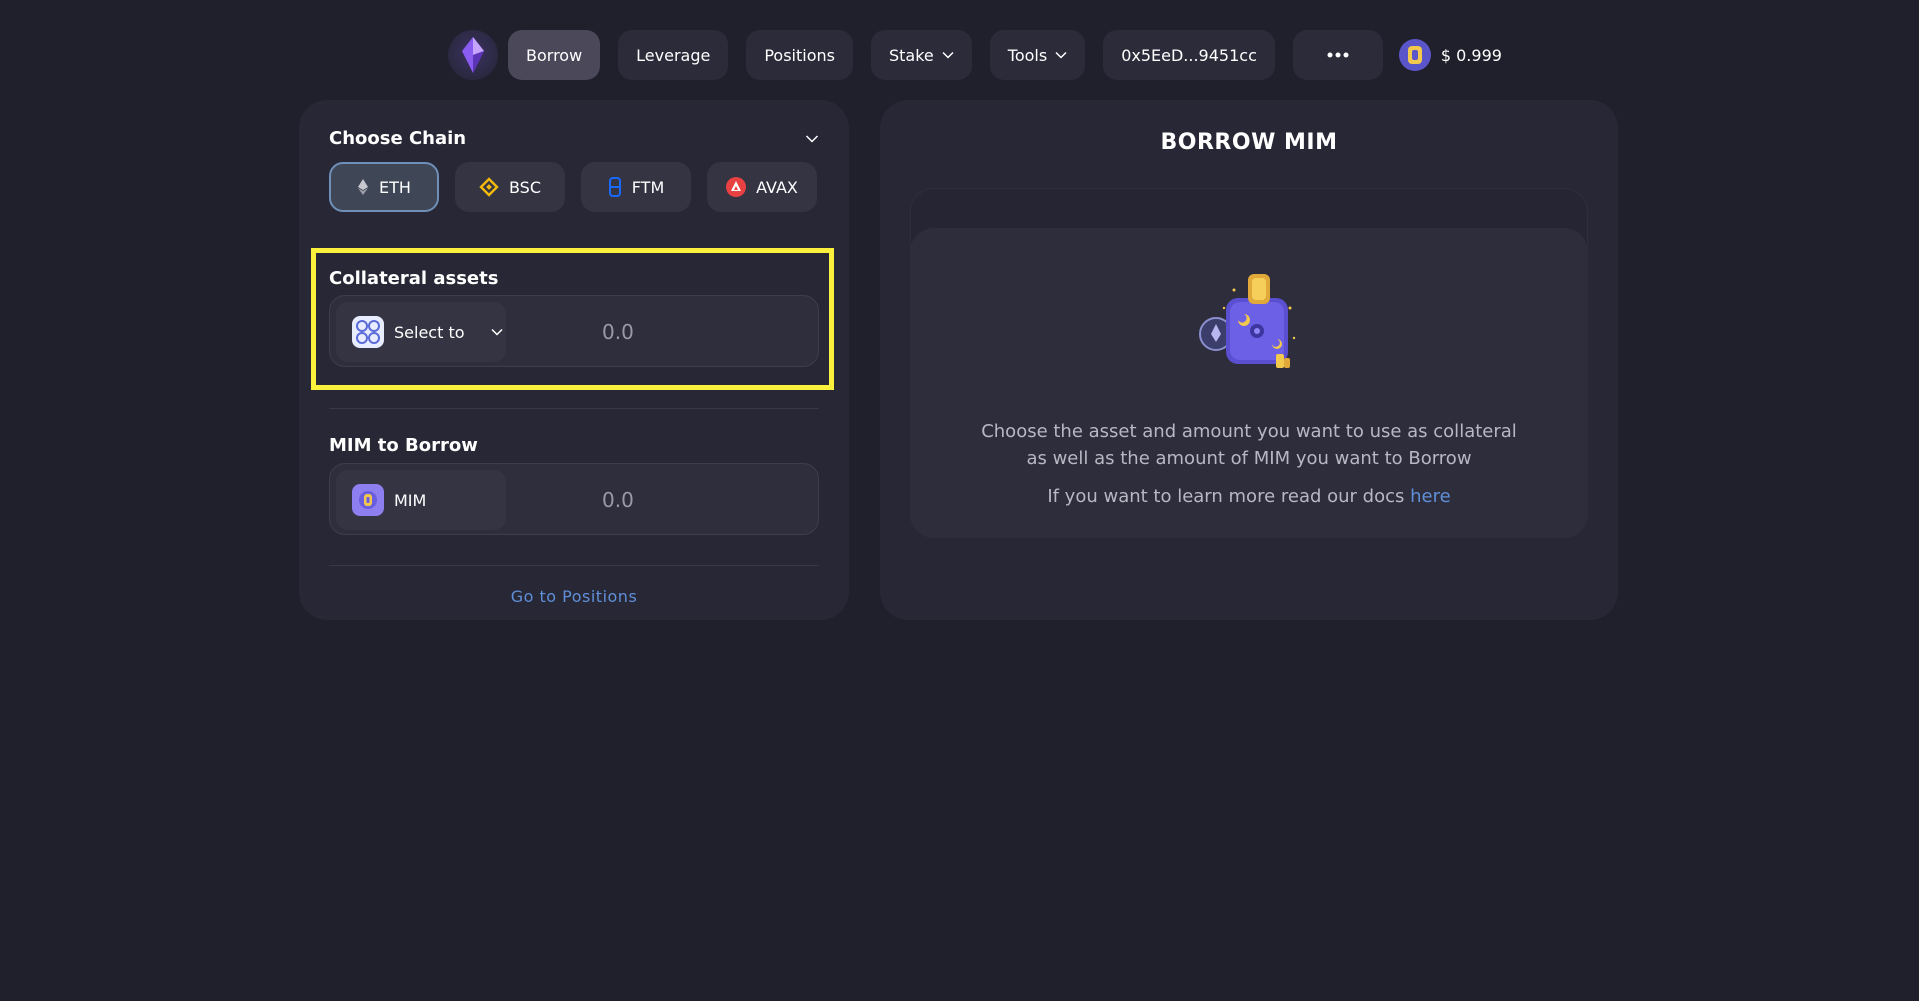  I want to click on vault-illustration-icon, so click(1247, 321).